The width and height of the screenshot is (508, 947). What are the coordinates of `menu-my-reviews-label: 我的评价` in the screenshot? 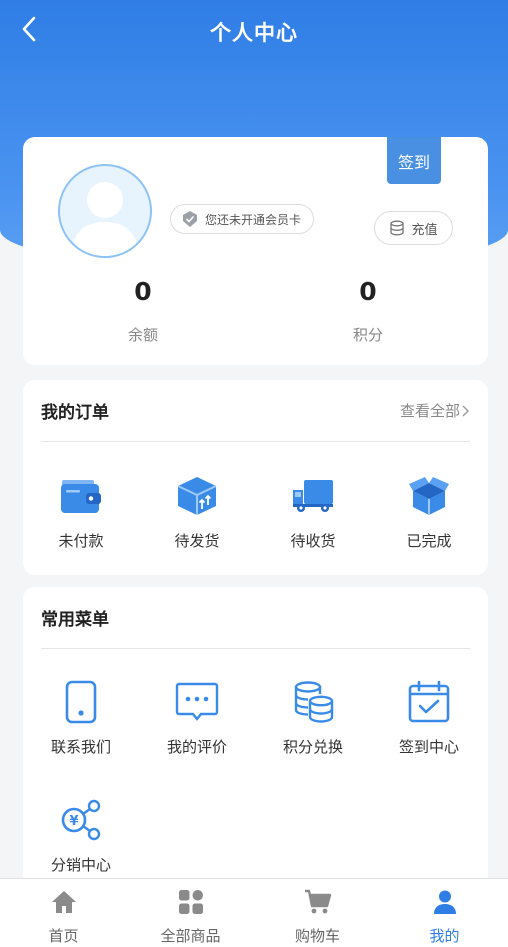 It's located at (196, 747).